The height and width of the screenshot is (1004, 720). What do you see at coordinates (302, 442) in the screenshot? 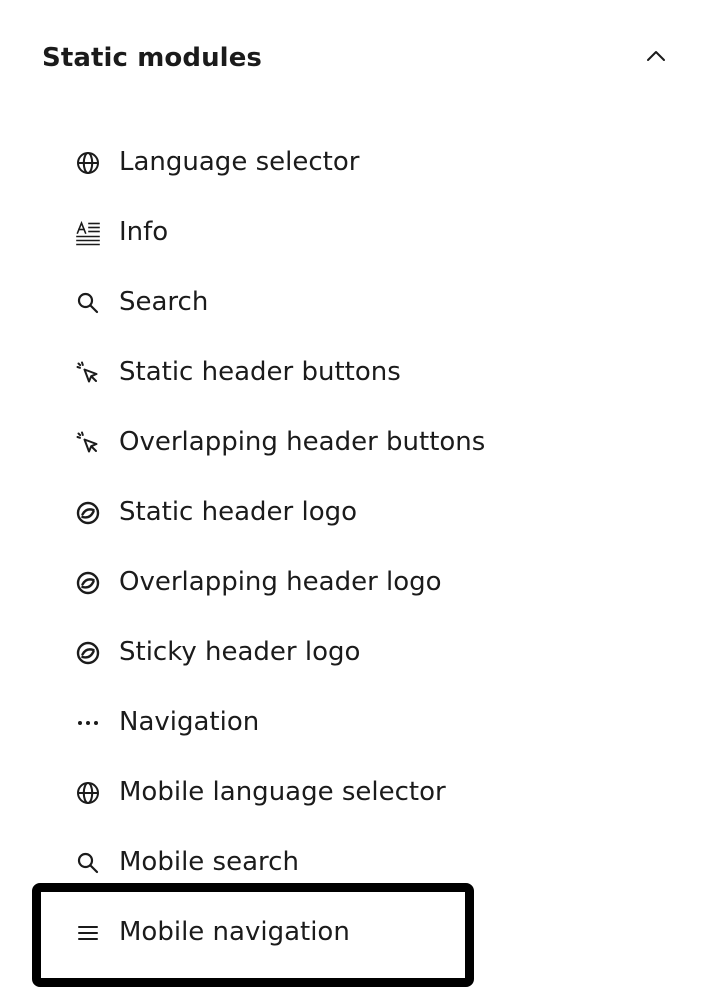
I see `module-label: Overlapping header buttons` at bounding box center [302, 442].